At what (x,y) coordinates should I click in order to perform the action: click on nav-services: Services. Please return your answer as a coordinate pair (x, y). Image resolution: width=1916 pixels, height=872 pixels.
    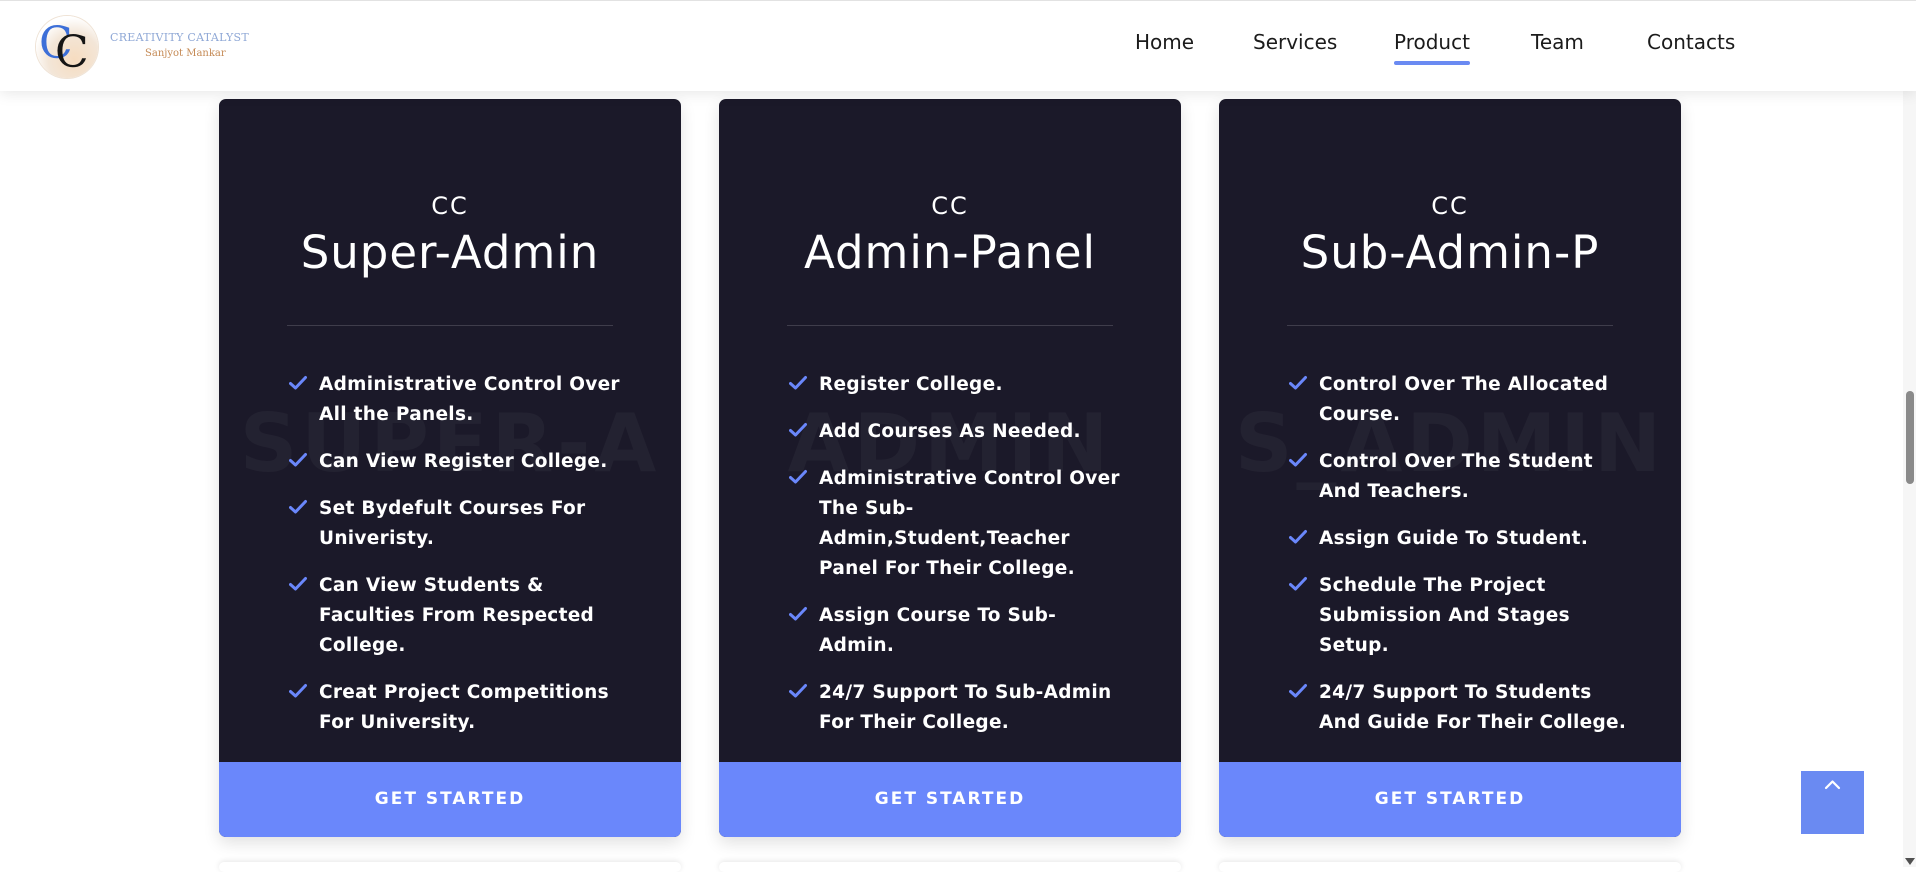
    Looking at the image, I should click on (1295, 42).